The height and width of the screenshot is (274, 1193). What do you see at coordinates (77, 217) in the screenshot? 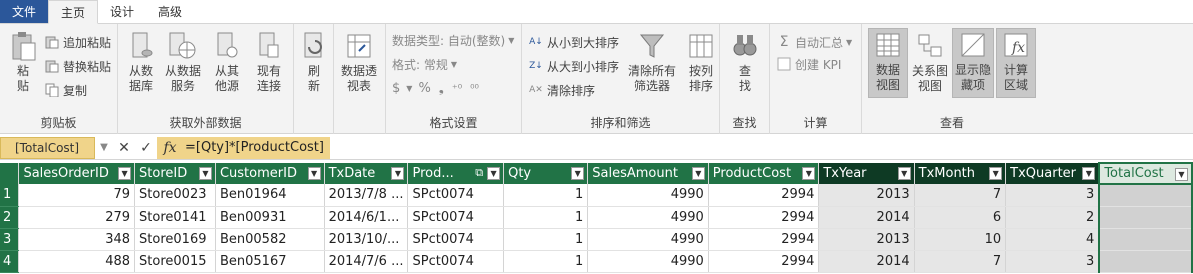
I see `table-cell: 279` at bounding box center [77, 217].